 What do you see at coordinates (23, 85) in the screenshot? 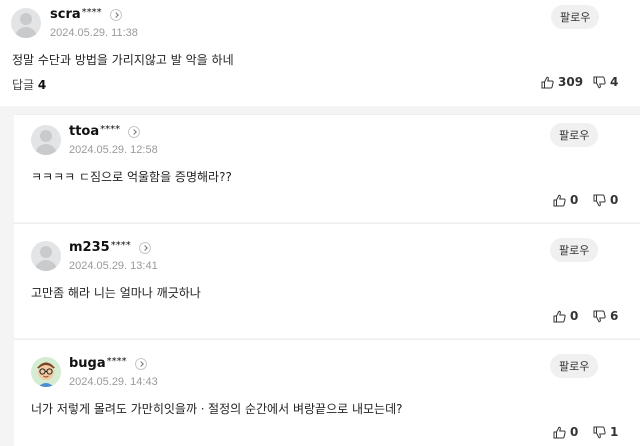
I see `reply-label: 답글` at bounding box center [23, 85].